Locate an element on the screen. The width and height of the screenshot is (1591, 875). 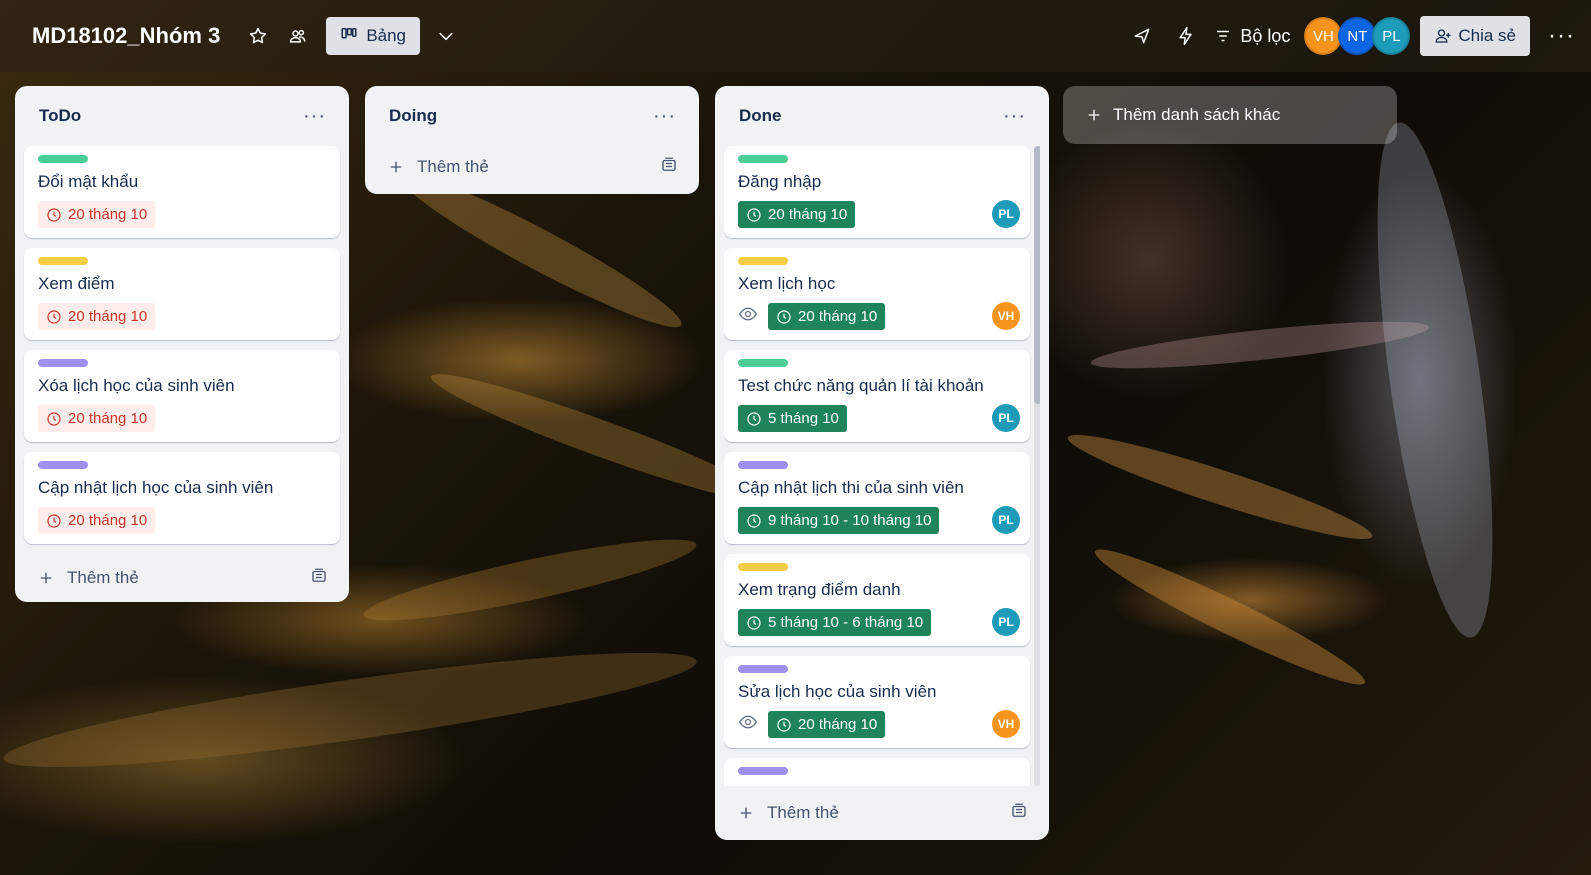
card-title: Cập nhật lịch học của sinh viên is located at coordinates (156, 487).